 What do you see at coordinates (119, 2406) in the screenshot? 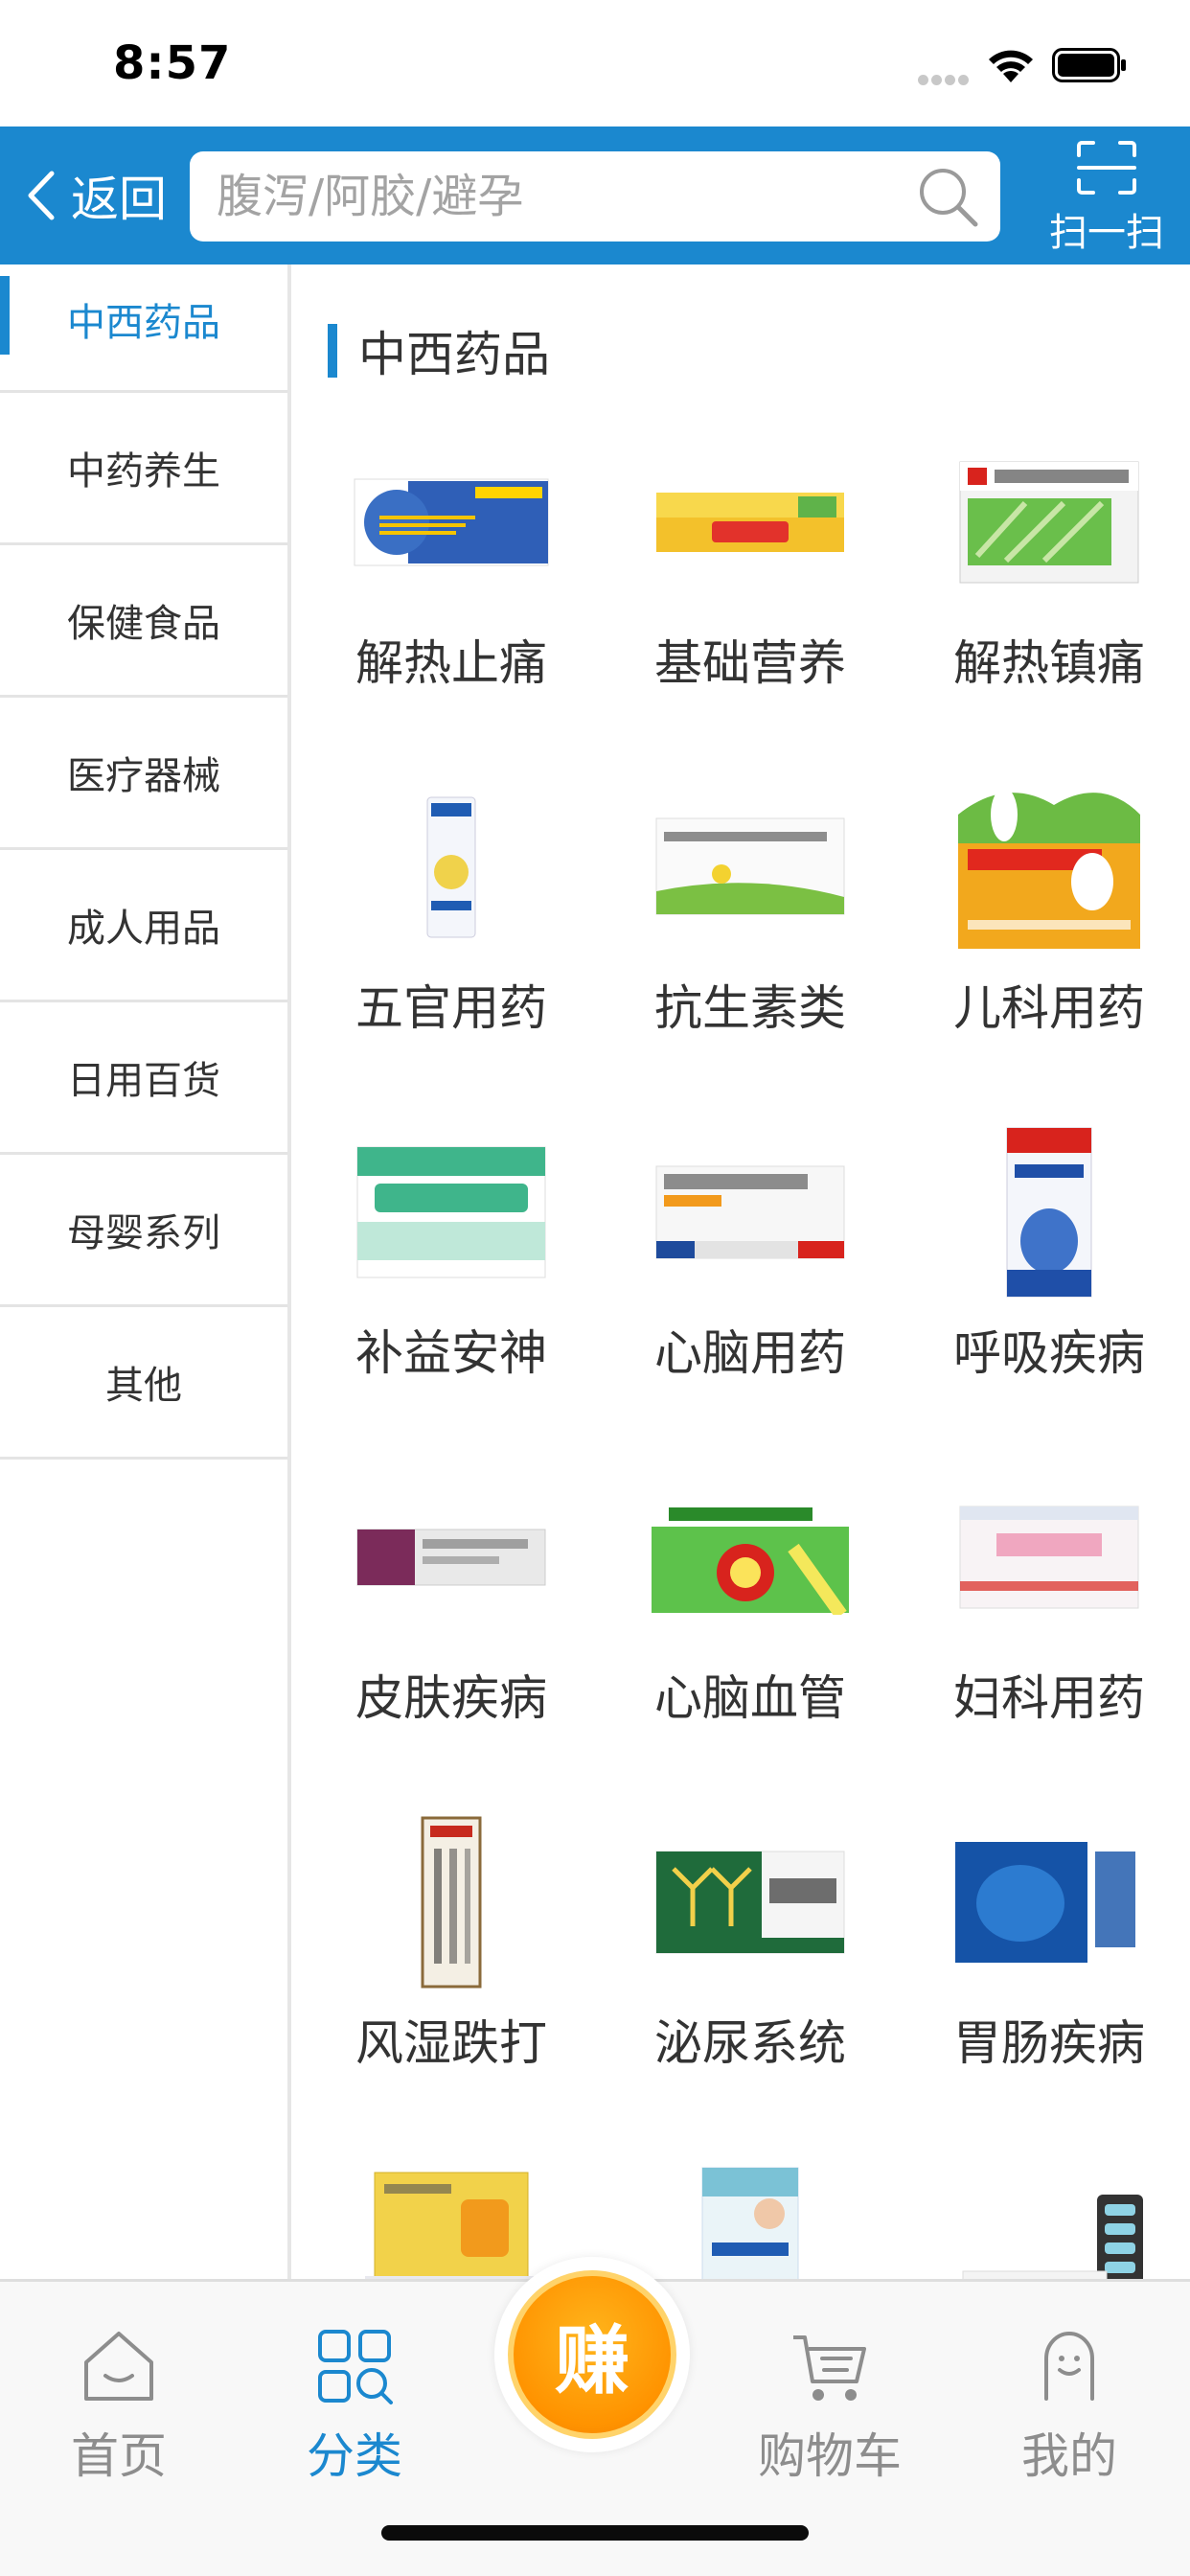
I see `tab-home: 首页` at bounding box center [119, 2406].